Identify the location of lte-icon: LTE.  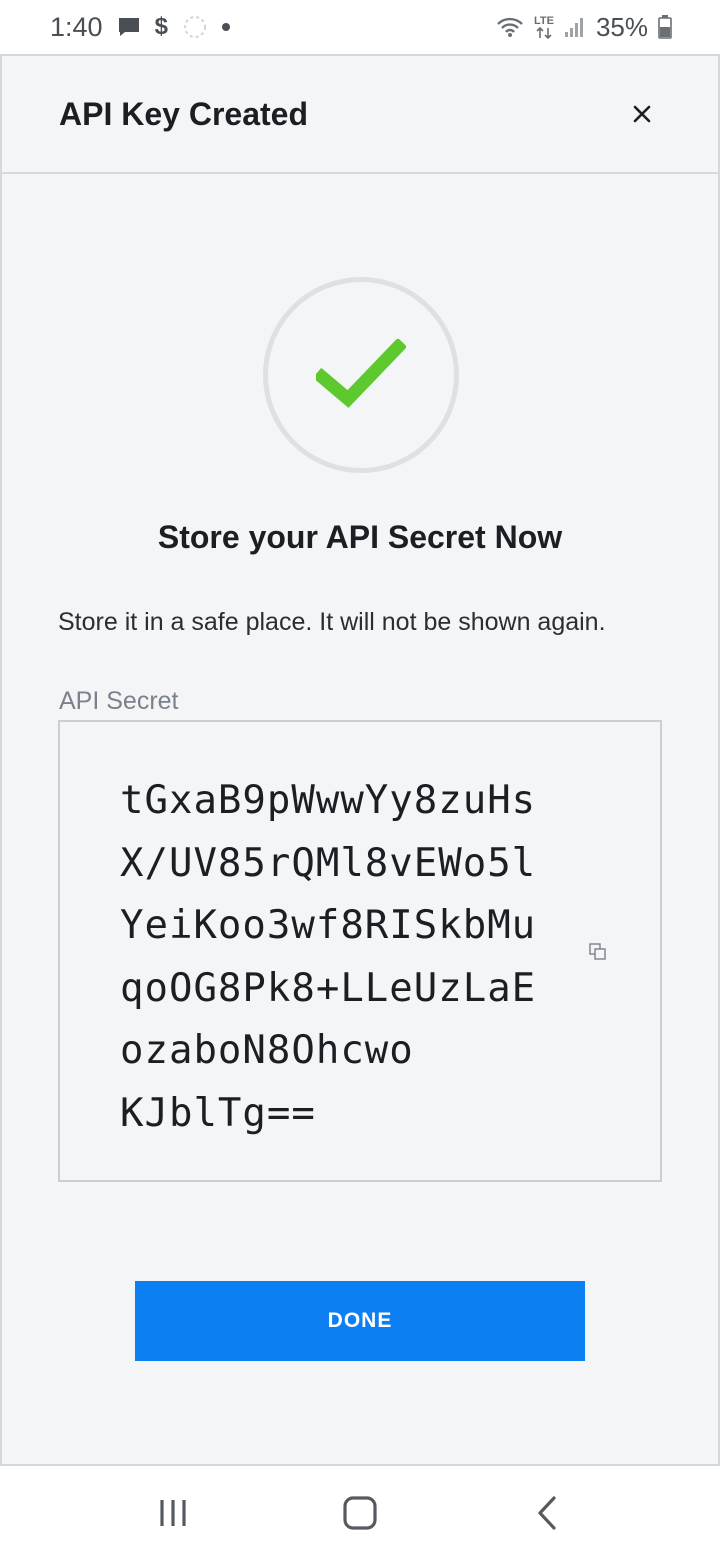
(543, 26).